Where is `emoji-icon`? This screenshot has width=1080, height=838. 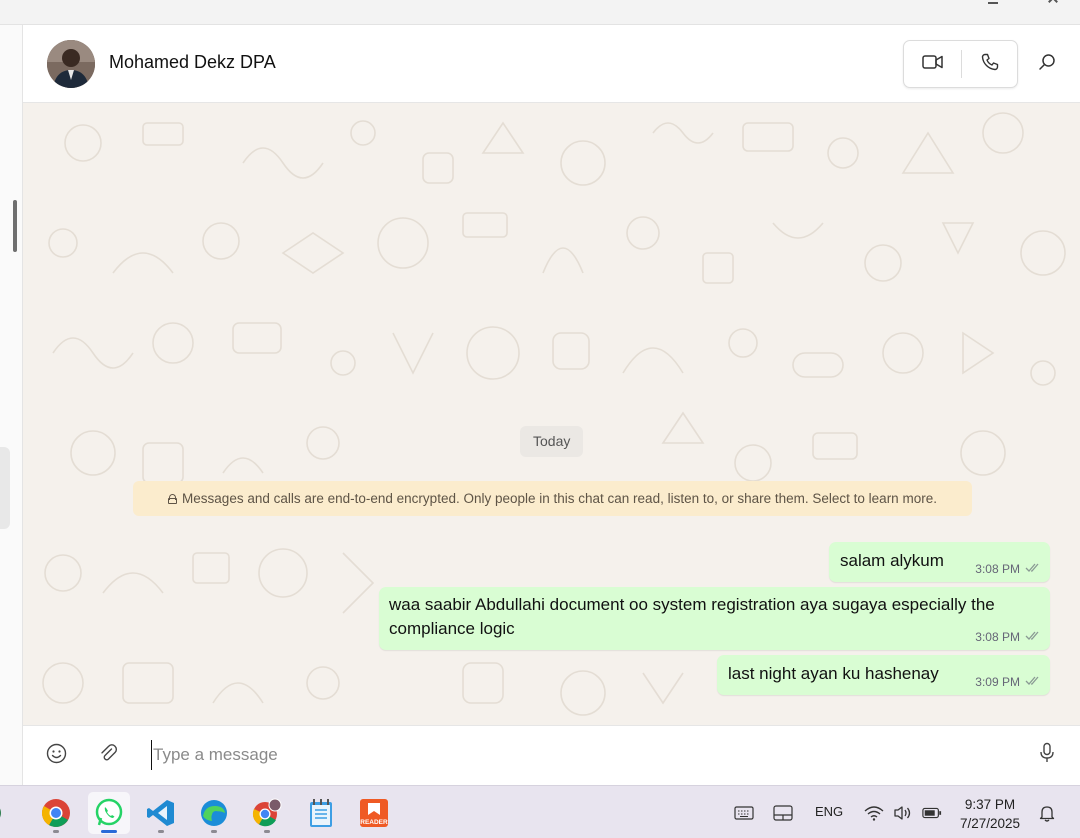 emoji-icon is located at coordinates (56, 755).